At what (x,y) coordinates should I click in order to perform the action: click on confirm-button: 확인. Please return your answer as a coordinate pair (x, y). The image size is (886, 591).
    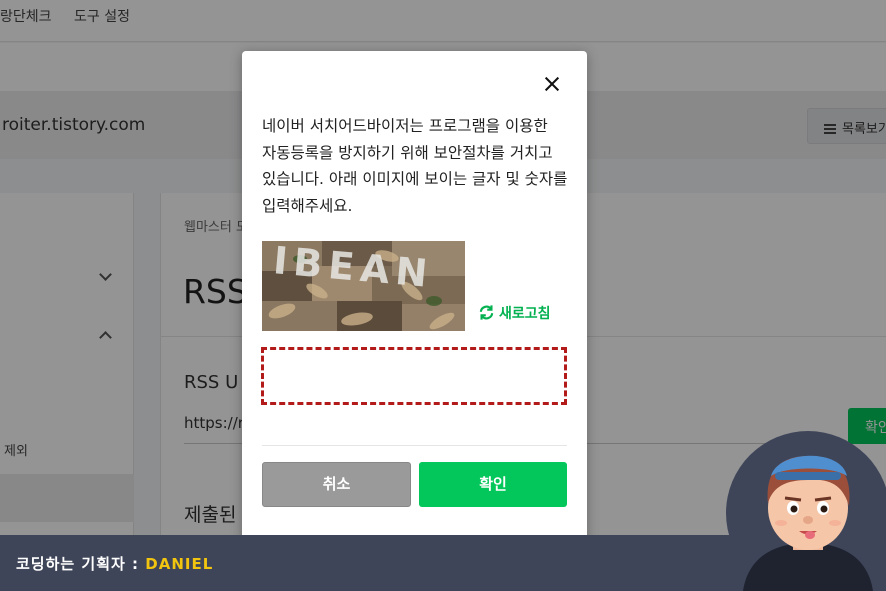
    Looking at the image, I should click on (493, 484).